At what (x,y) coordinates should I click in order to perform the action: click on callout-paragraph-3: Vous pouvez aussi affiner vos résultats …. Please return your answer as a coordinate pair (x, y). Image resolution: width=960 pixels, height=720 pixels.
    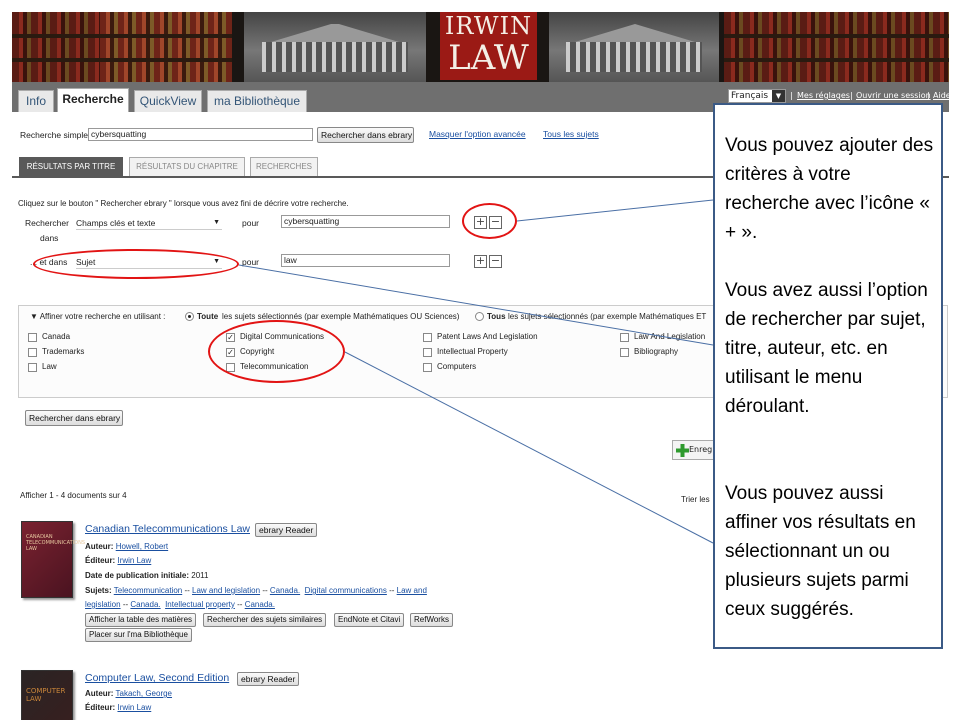
    Looking at the image, I should click on (820, 551).